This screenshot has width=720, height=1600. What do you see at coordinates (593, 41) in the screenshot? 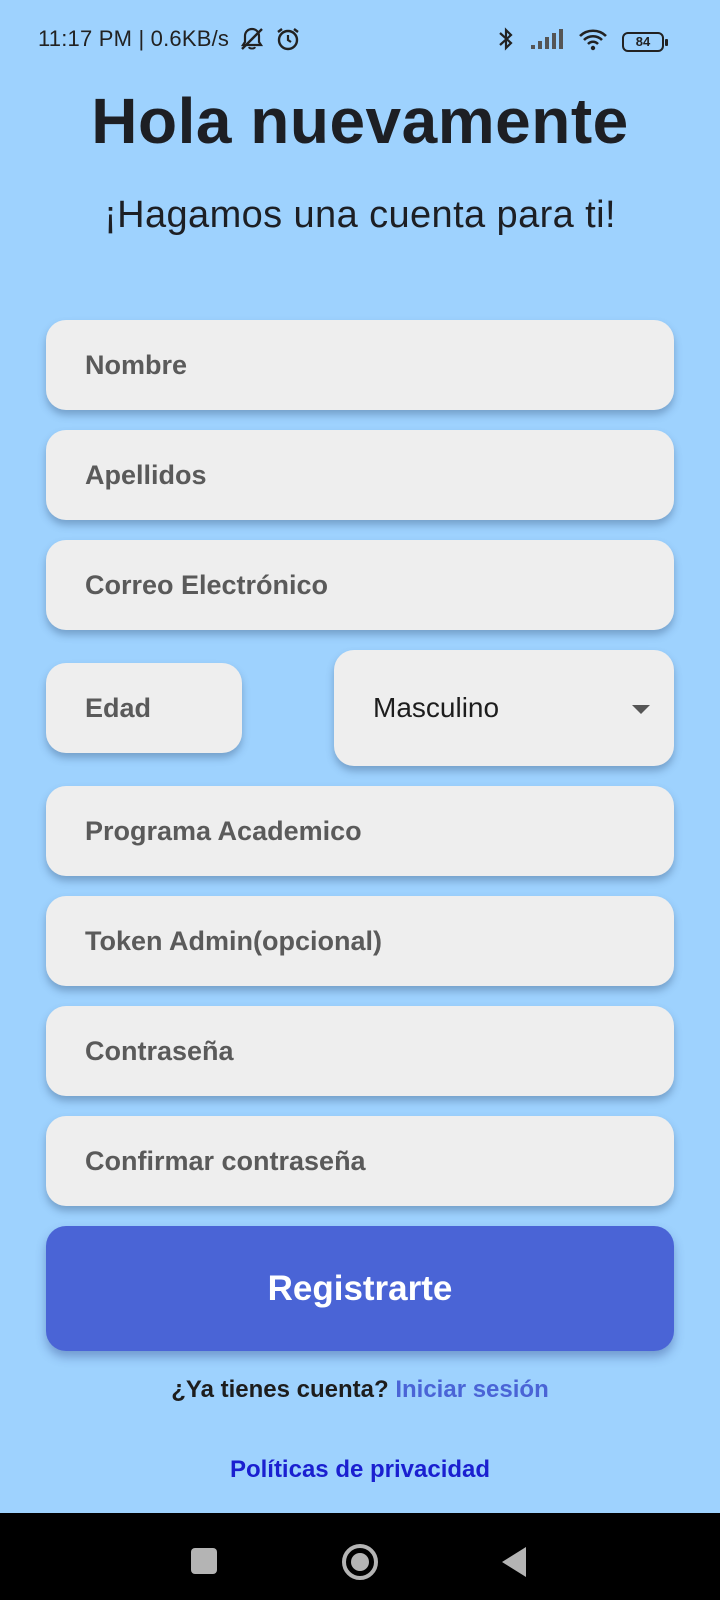
I see `wifi-icon` at bounding box center [593, 41].